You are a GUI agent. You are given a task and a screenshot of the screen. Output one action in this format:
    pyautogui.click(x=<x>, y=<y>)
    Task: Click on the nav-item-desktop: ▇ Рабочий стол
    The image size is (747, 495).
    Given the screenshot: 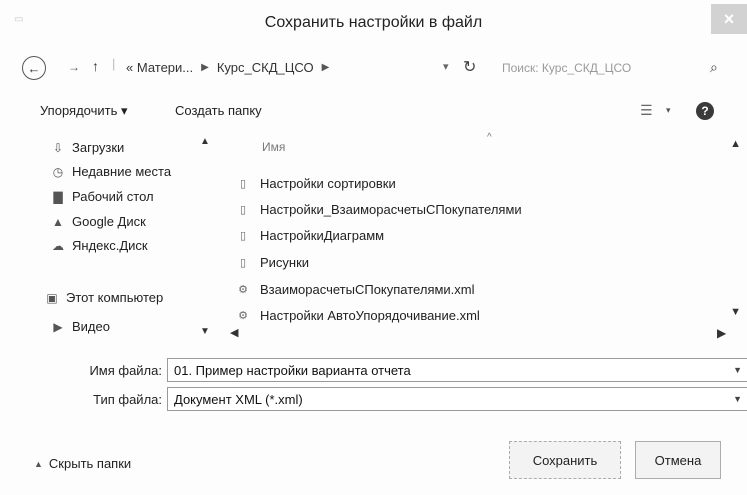 What is the action you would take?
    pyautogui.click(x=102, y=196)
    